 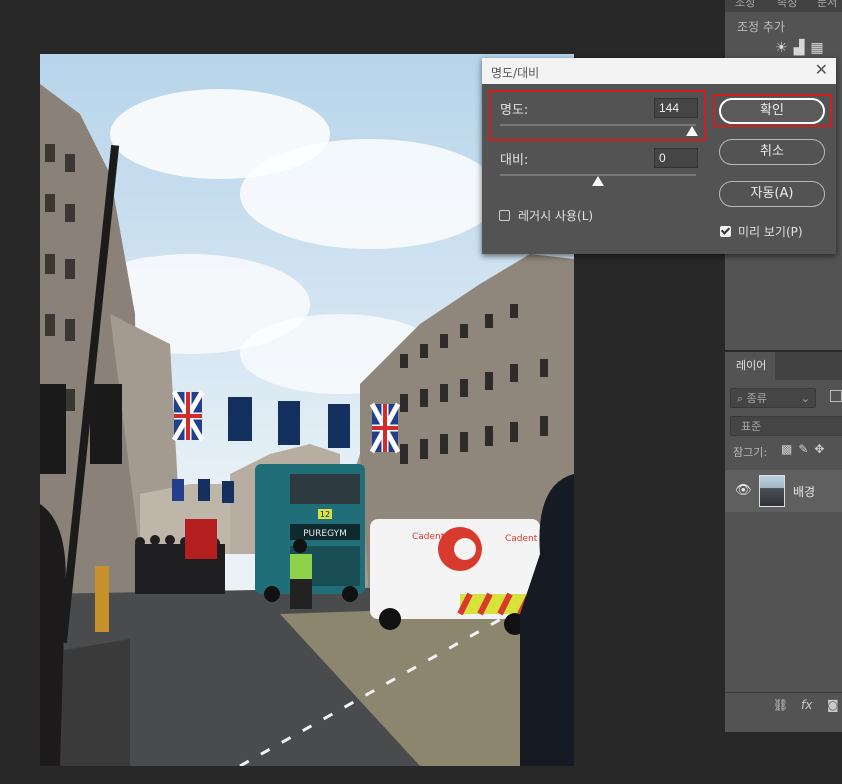 I want to click on layer-thumbnail, so click(x=772, y=491).